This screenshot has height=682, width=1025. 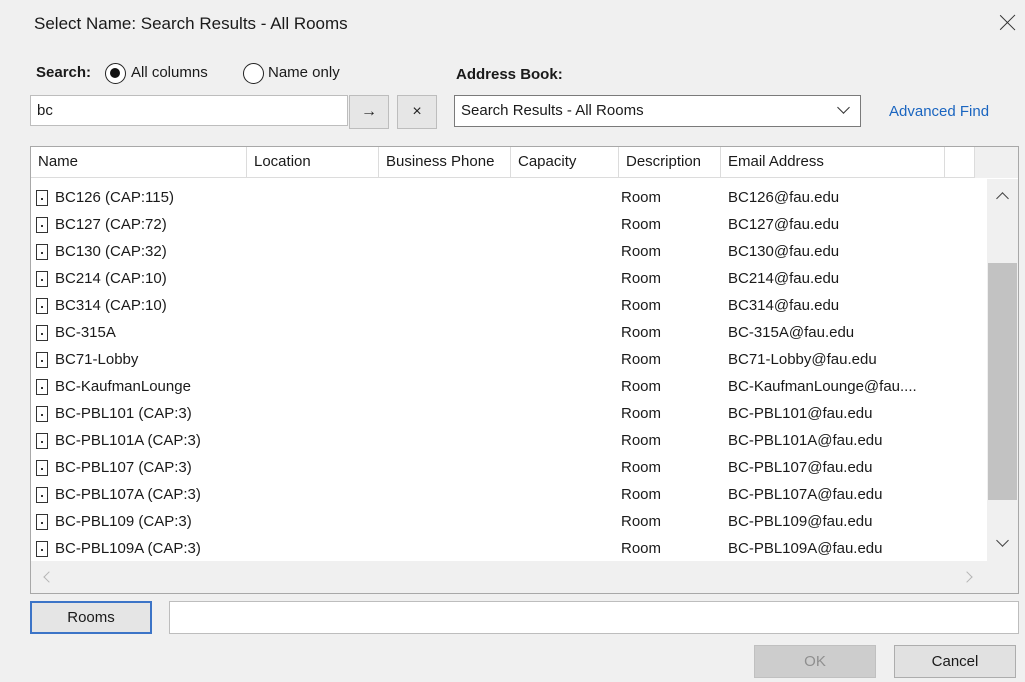 I want to click on column-header-business-phone: Business Phone, so click(x=445, y=162).